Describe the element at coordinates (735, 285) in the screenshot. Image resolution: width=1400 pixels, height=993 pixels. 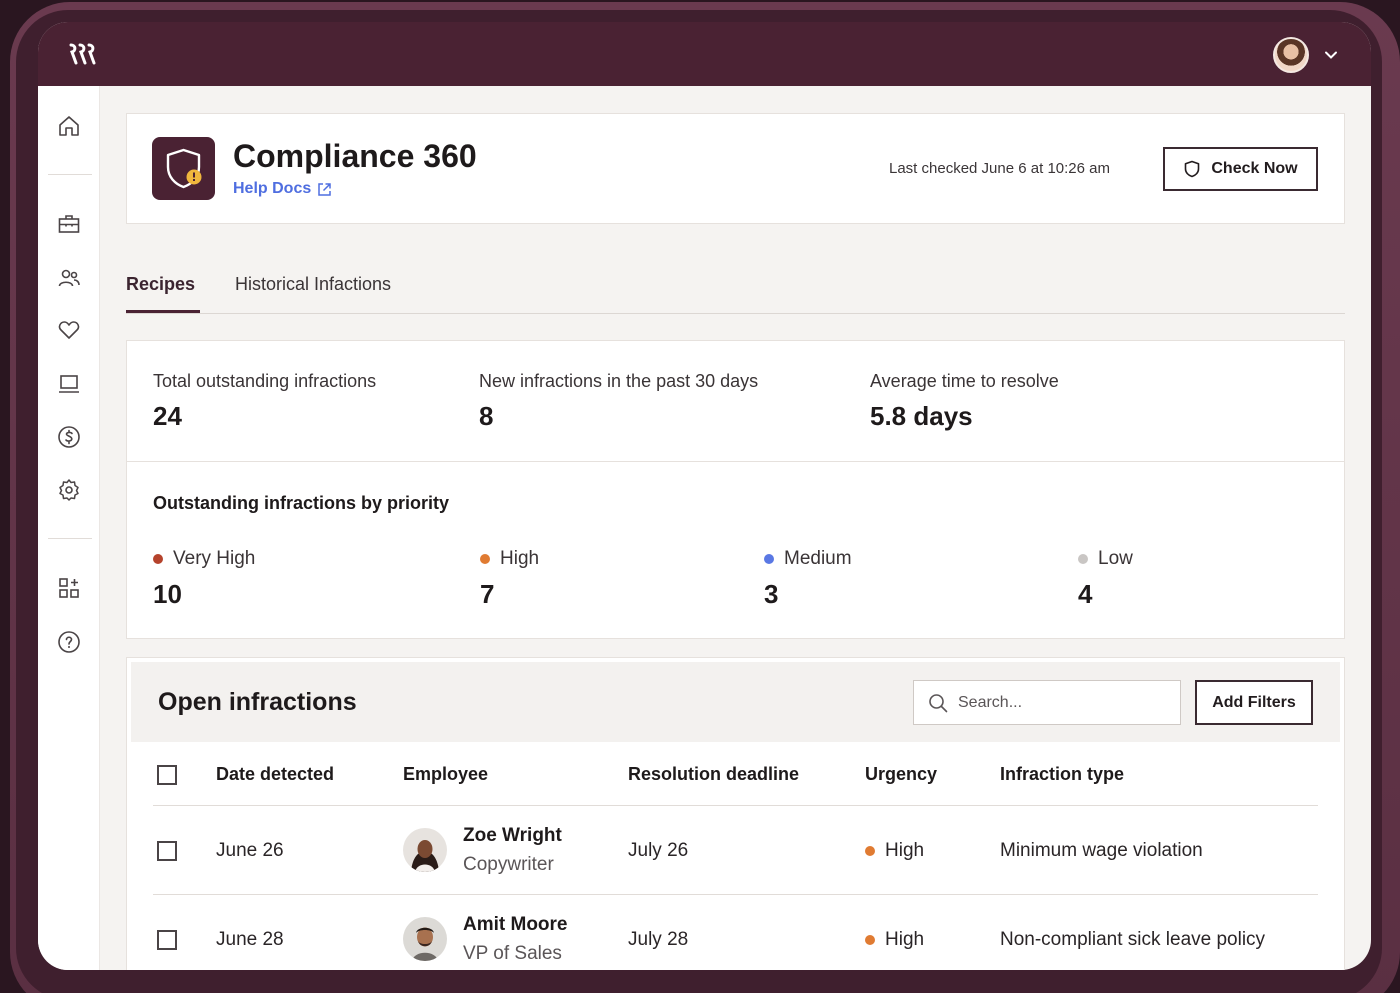
I see `tab-bar: Recipes Historical Infactions` at that location.